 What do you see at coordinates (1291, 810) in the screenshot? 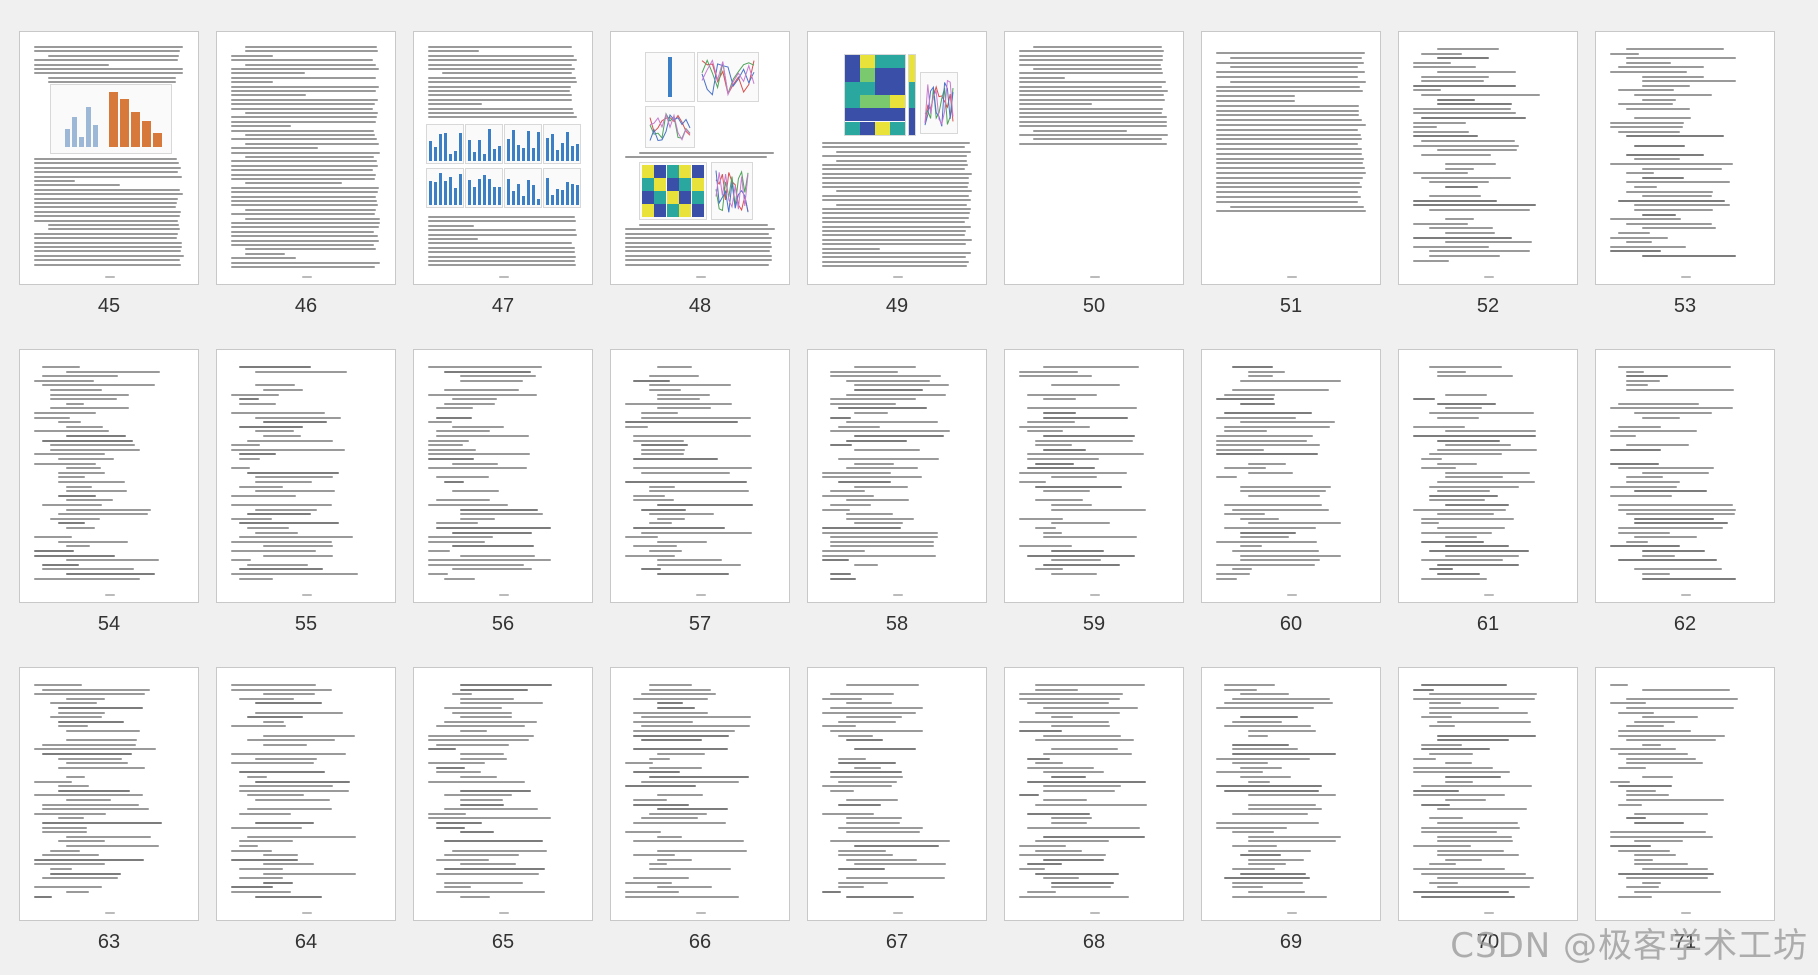
I see `page-thumbnail: 69` at bounding box center [1291, 810].